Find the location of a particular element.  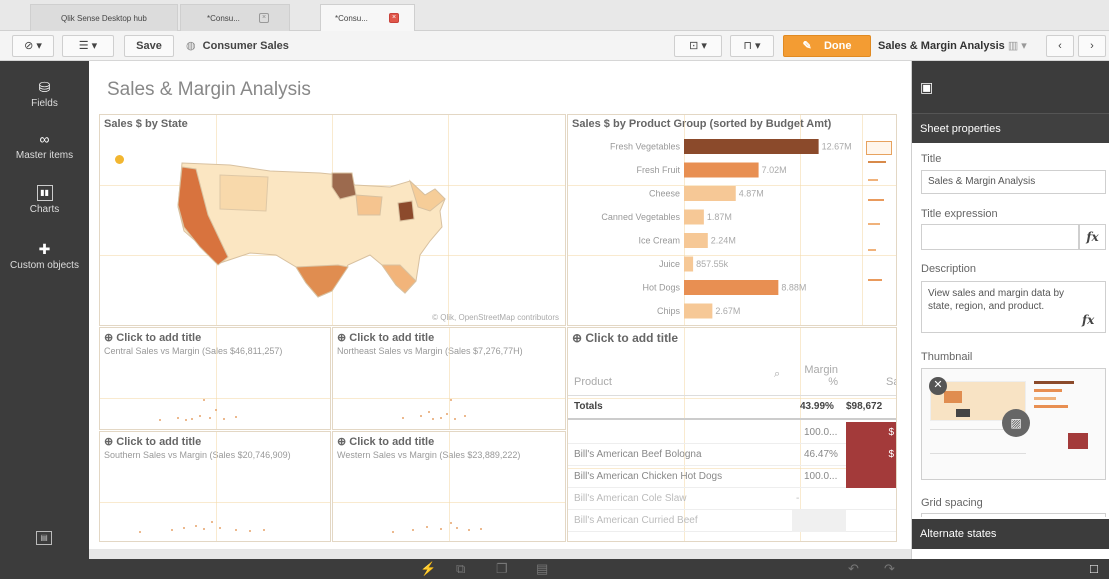

rail-master-items: ∞ Master items is located at coordinates (44, 146).